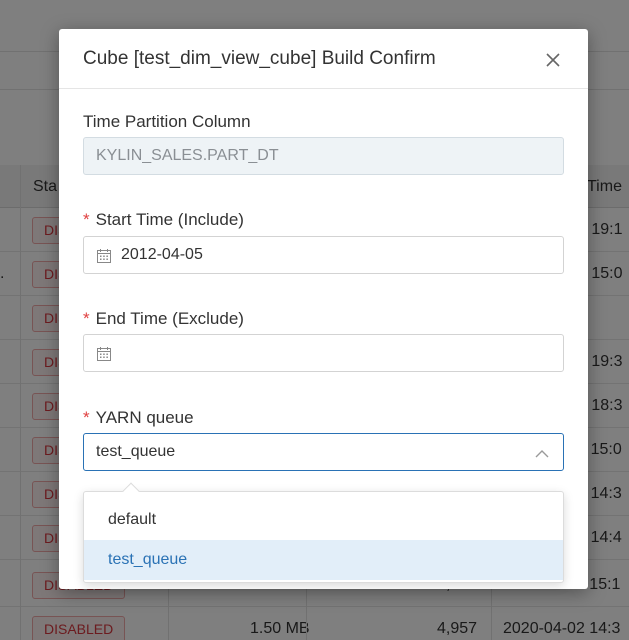 This screenshot has height=640, width=629. I want to click on yarn-queue-value: test_queue, so click(136, 451).